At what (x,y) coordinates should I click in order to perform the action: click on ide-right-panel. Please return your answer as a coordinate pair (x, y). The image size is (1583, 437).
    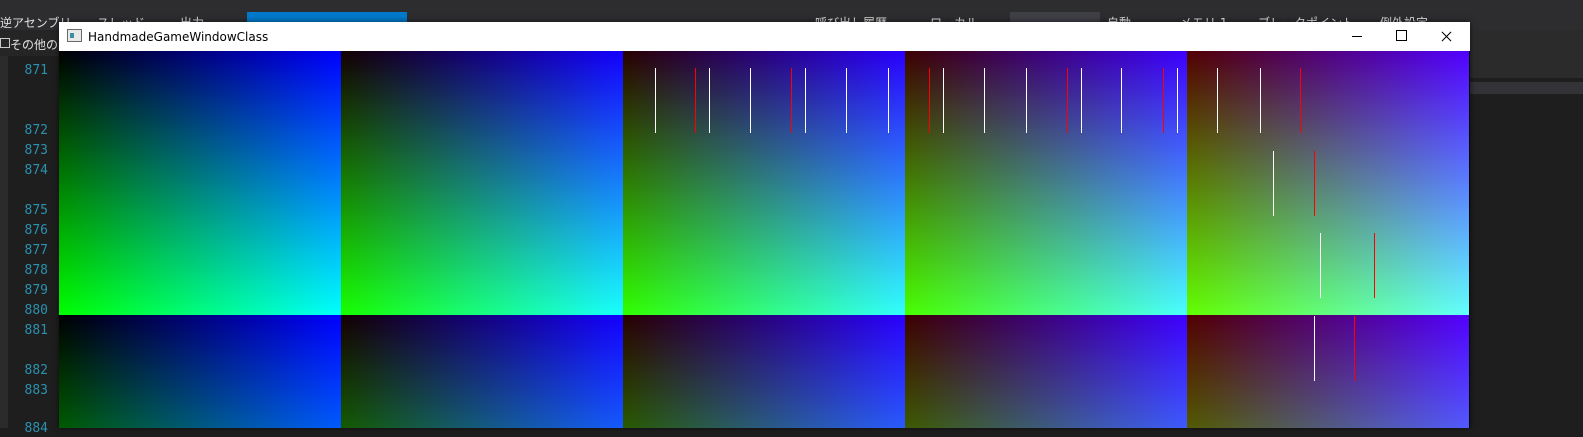
    Looking at the image, I should click on (1526, 229).